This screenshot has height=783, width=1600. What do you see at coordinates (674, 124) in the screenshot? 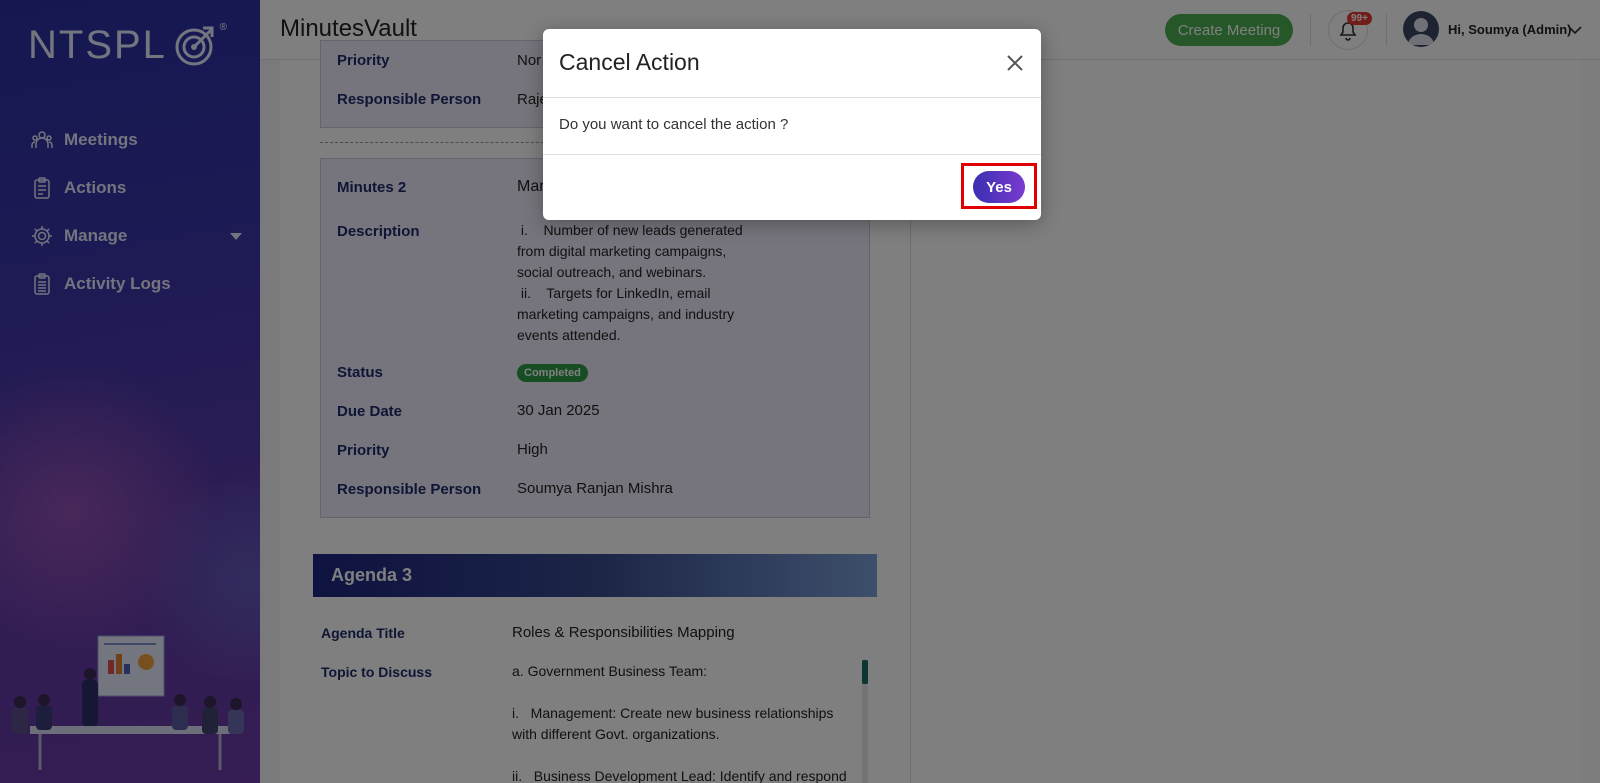
I see `dialog-message: Do you want to cancel the action ?` at bounding box center [674, 124].